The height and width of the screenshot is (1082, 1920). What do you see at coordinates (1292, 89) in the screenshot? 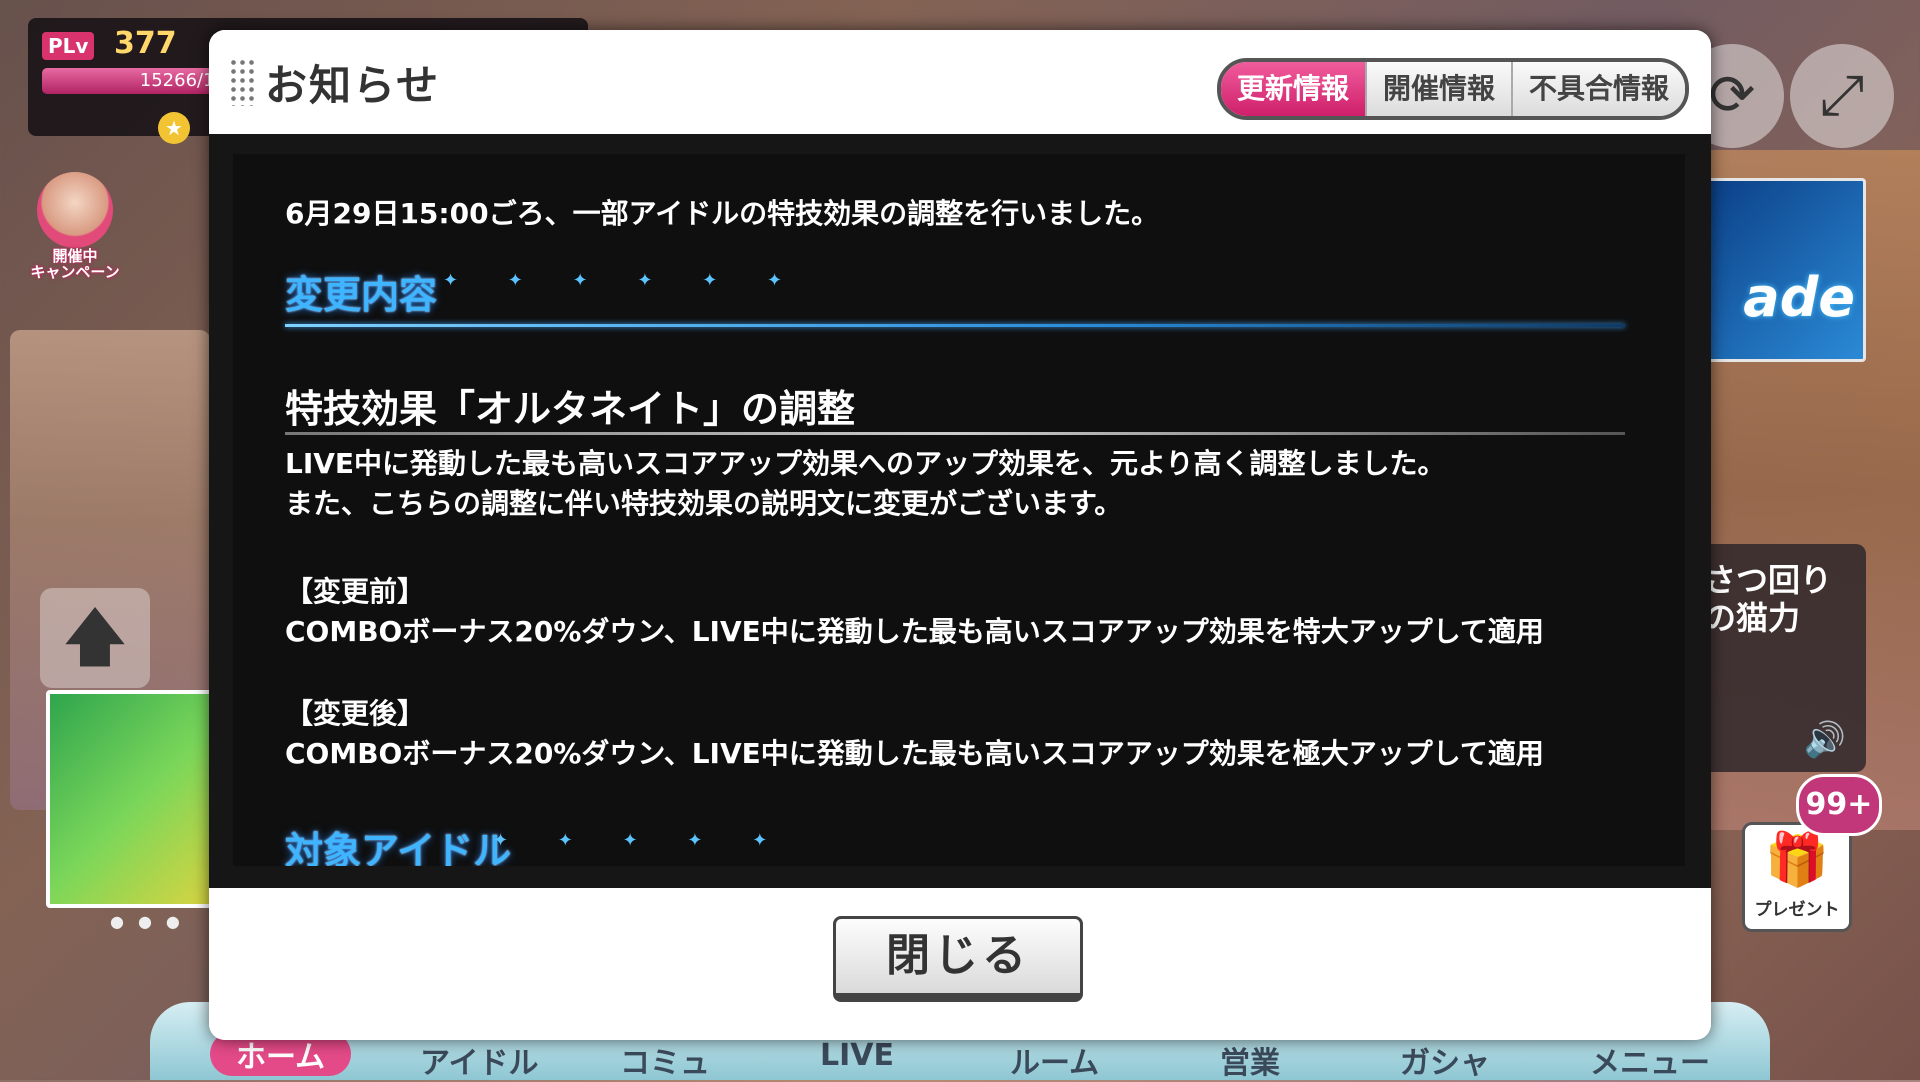
I see `tab-update-info: 更新情報` at bounding box center [1292, 89].